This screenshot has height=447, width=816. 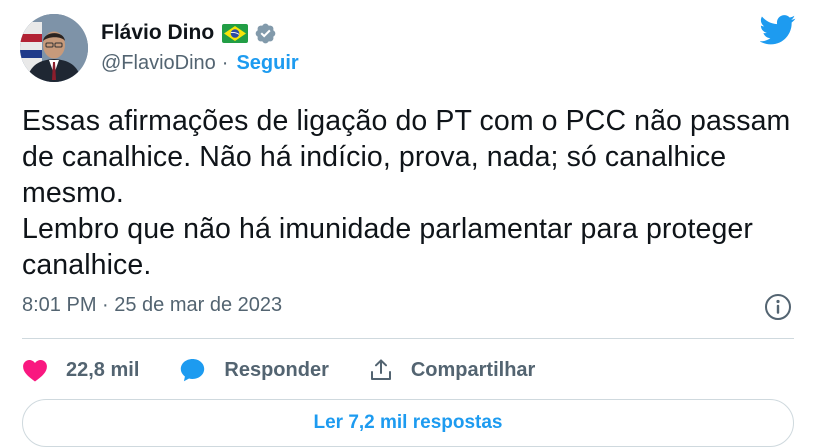 What do you see at coordinates (778, 307) in the screenshot?
I see `info-icon` at bounding box center [778, 307].